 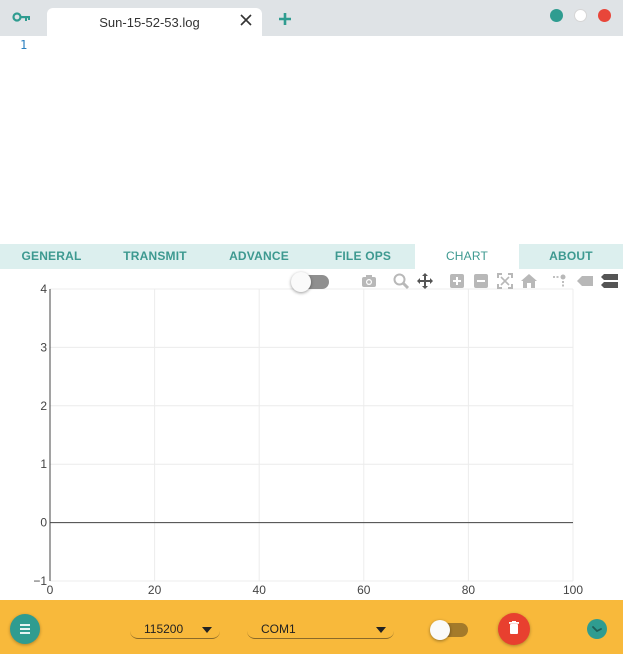 I want to click on y-tick-label: −1, so click(x=40, y=581).